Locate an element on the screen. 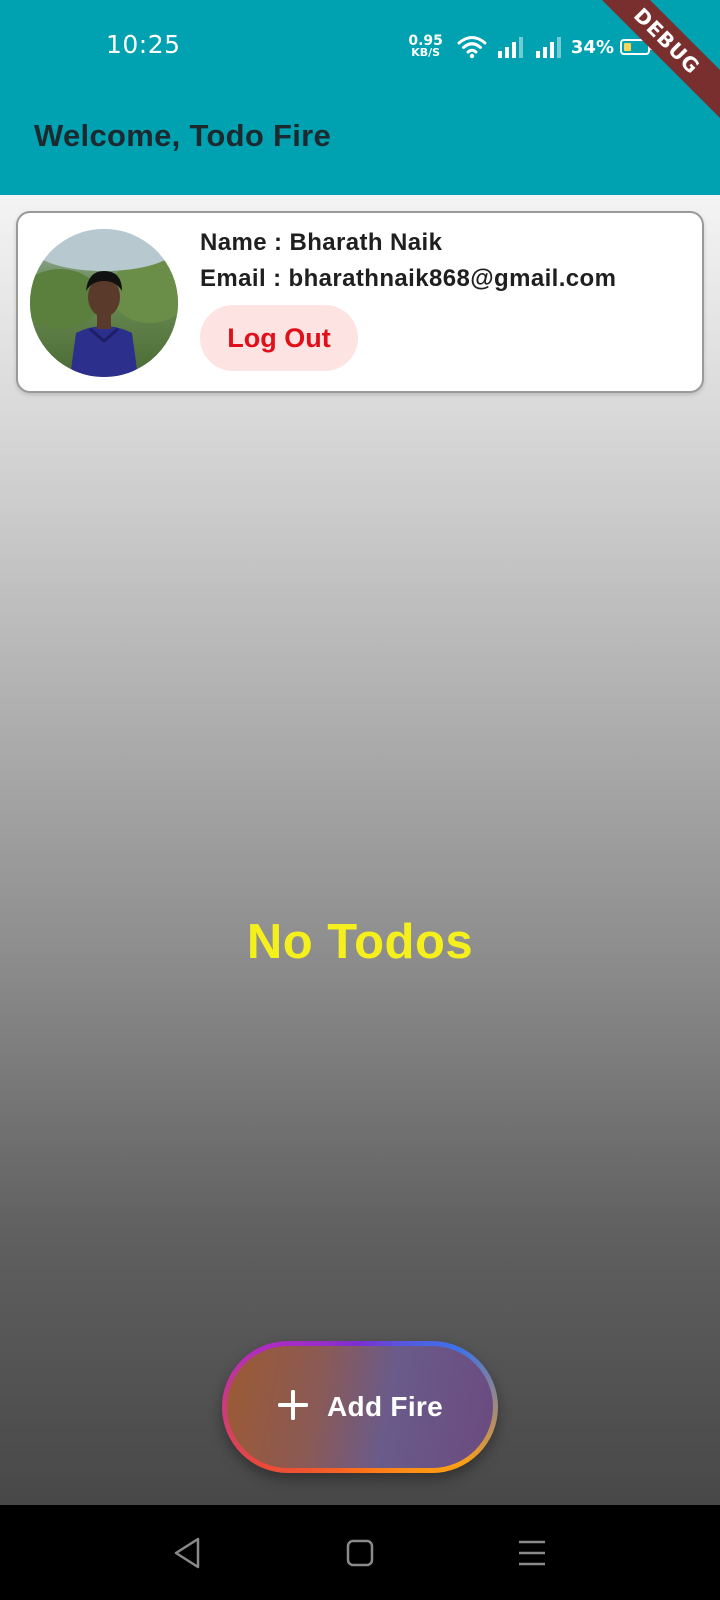 The image size is (720, 1600). network-speed: 0.95 KB/S is located at coordinates (425, 46).